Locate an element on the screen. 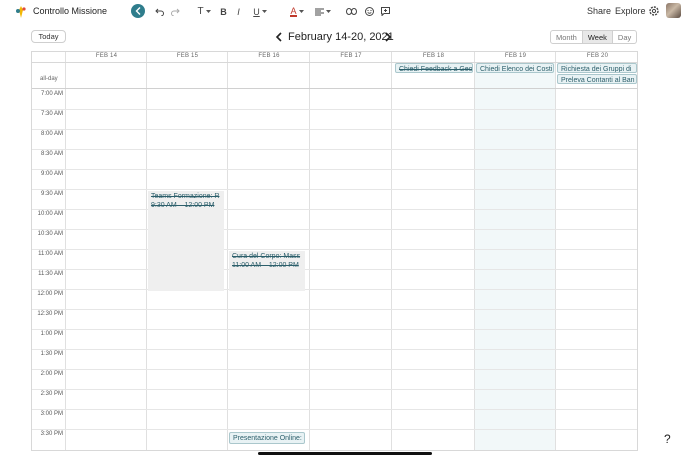 This screenshot has height=459, width=690. calendar-event: Cura del Corpo: Mass 11:00 AM – 12:00 PM is located at coordinates (267, 271).